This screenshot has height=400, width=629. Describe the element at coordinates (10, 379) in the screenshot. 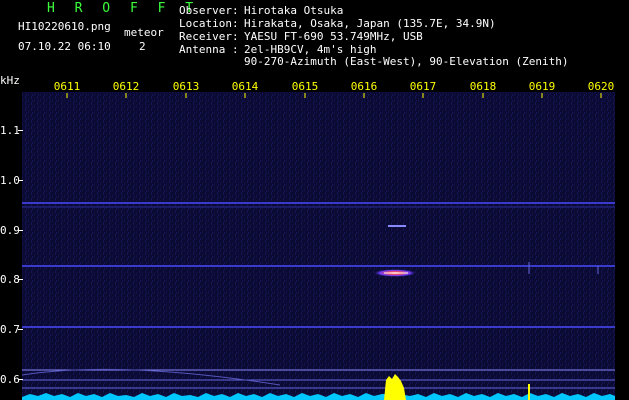

I see `y-tick-label: 0.6` at that location.